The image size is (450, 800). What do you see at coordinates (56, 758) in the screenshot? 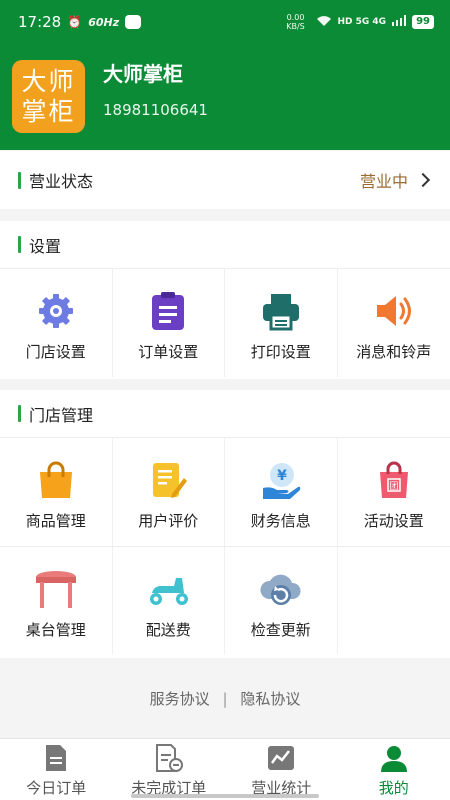
I see `document-icon` at bounding box center [56, 758].